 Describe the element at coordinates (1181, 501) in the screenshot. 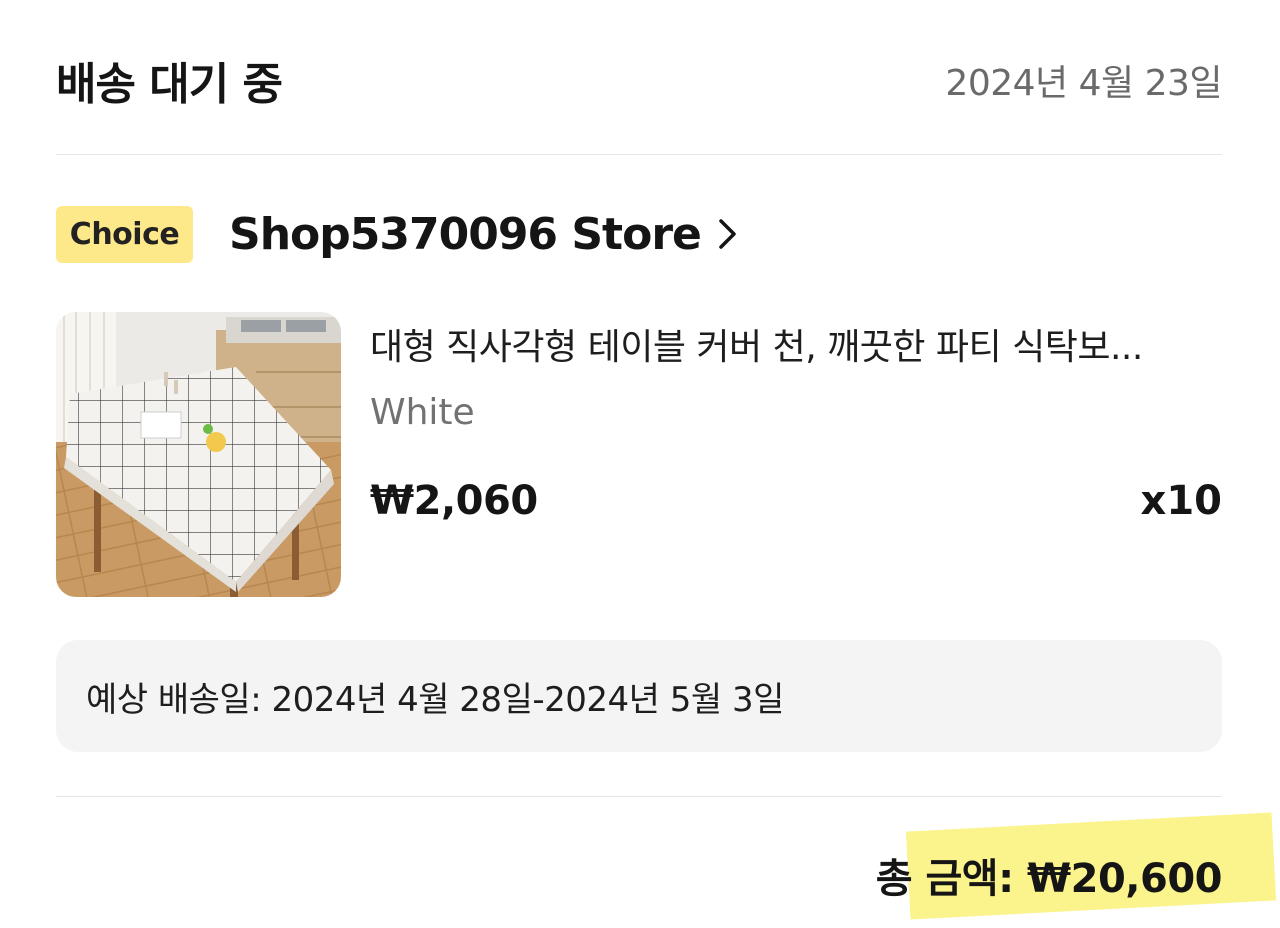

I see `product-quantity: x10` at that location.